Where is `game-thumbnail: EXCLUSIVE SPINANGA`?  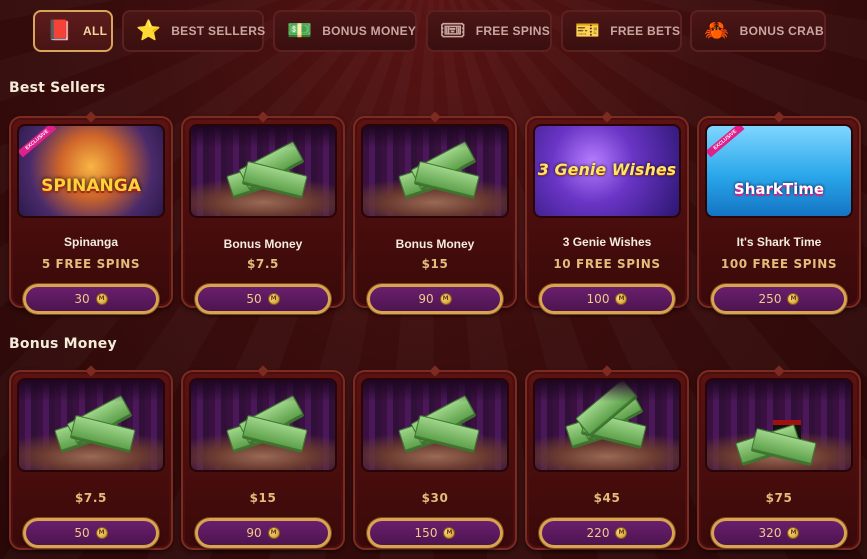 game-thumbnail: EXCLUSIVE SPINANGA is located at coordinates (91, 171).